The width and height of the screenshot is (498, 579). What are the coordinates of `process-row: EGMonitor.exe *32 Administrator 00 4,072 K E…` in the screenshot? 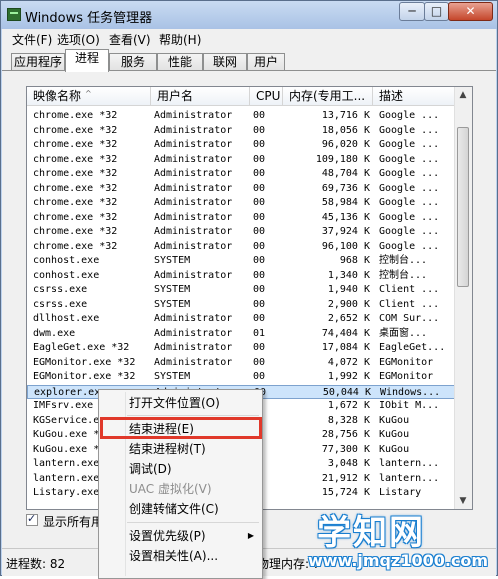 It's located at (241, 363).